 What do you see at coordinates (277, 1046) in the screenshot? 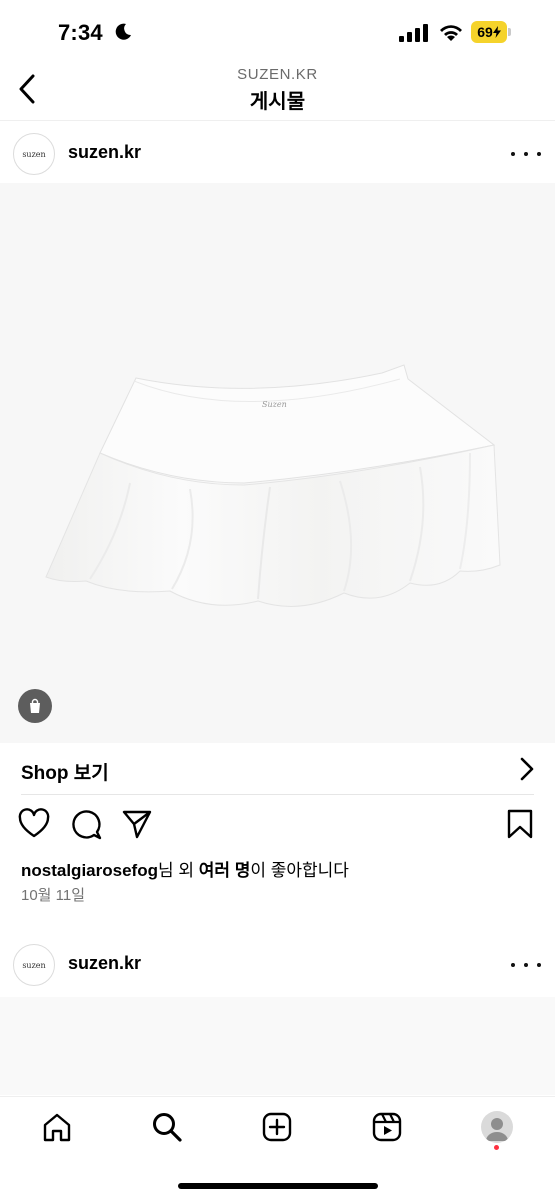
I see `post-image` at bounding box center [277, 1046].